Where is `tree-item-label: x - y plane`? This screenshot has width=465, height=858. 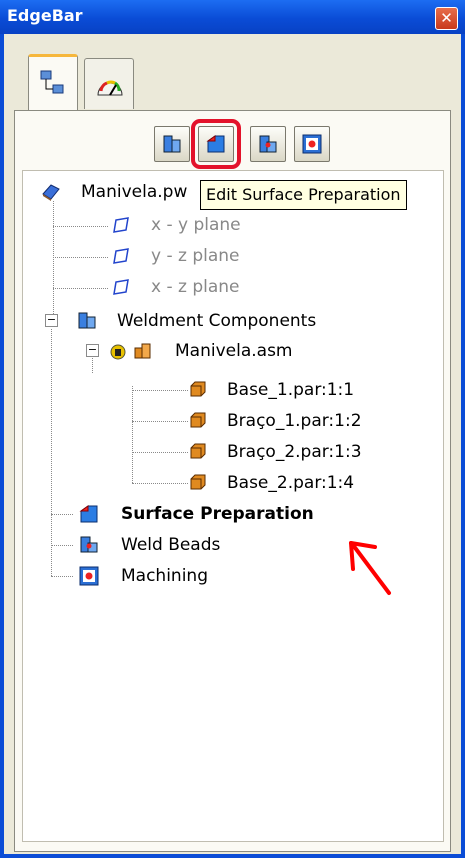
tree-item-label: x - y plane is located at coordinates (196, 225).